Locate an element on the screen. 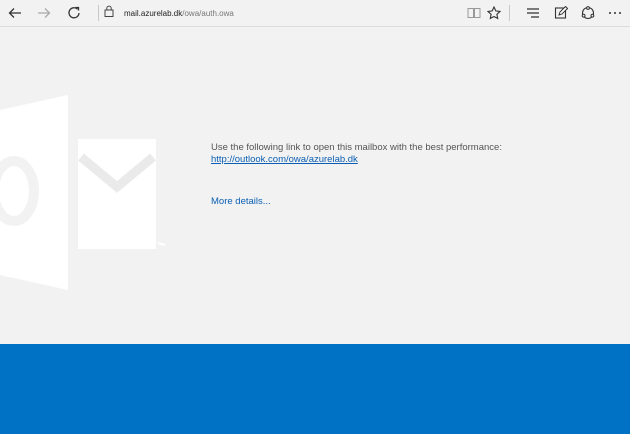 This screenshot has width=630, height=434. lock-icon is located at coordinates (109, 13).